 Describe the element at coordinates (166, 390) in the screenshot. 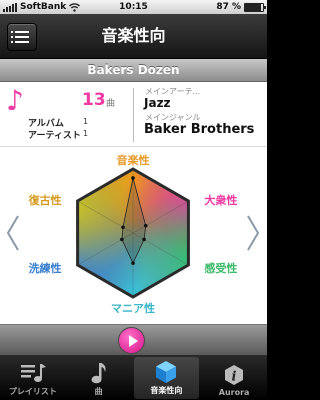

I see `tab-music-tendency-label: 音楽性向` at that location.